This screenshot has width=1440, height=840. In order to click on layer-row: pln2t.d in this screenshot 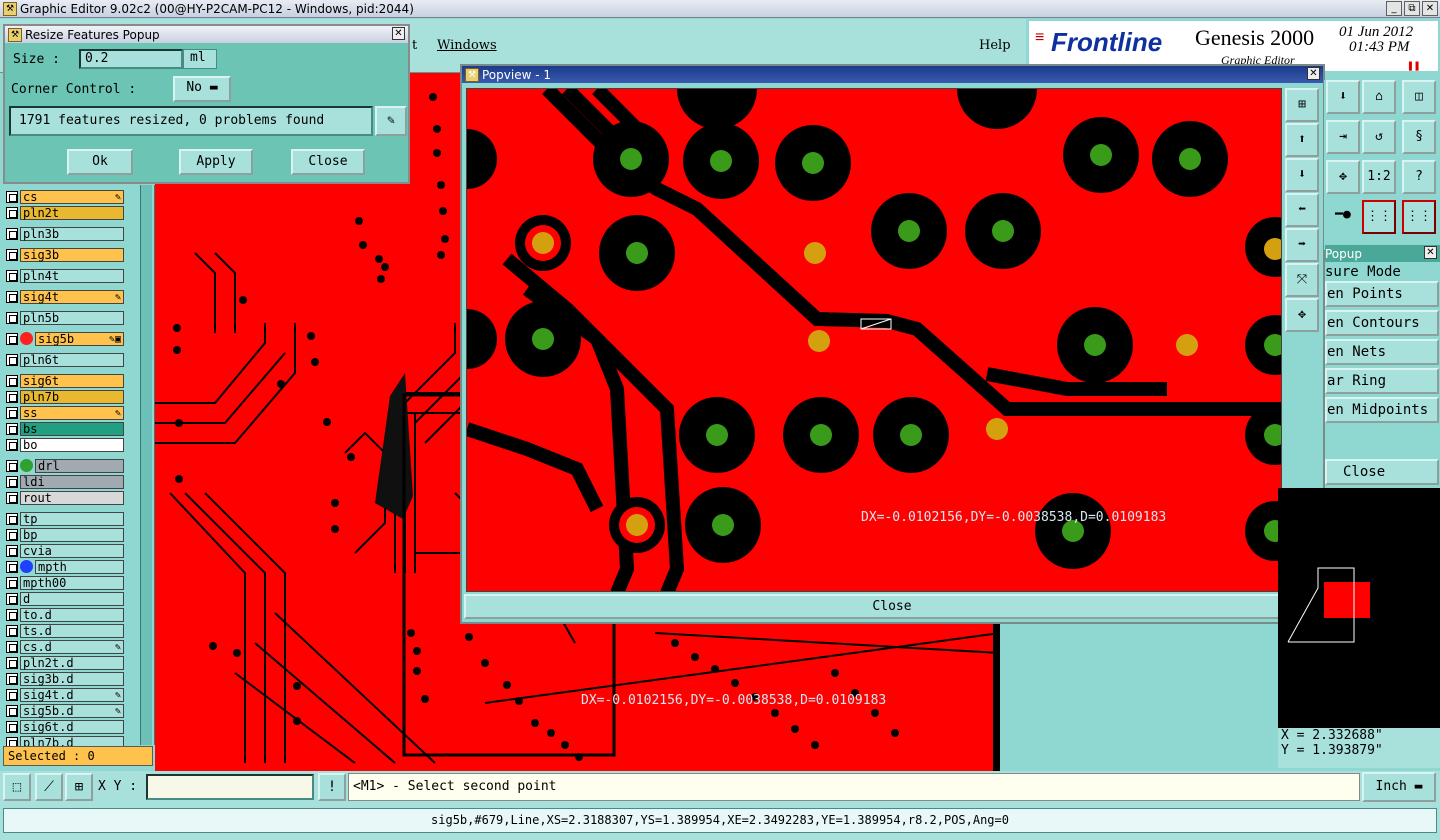, I will do `click(65, 662)`.